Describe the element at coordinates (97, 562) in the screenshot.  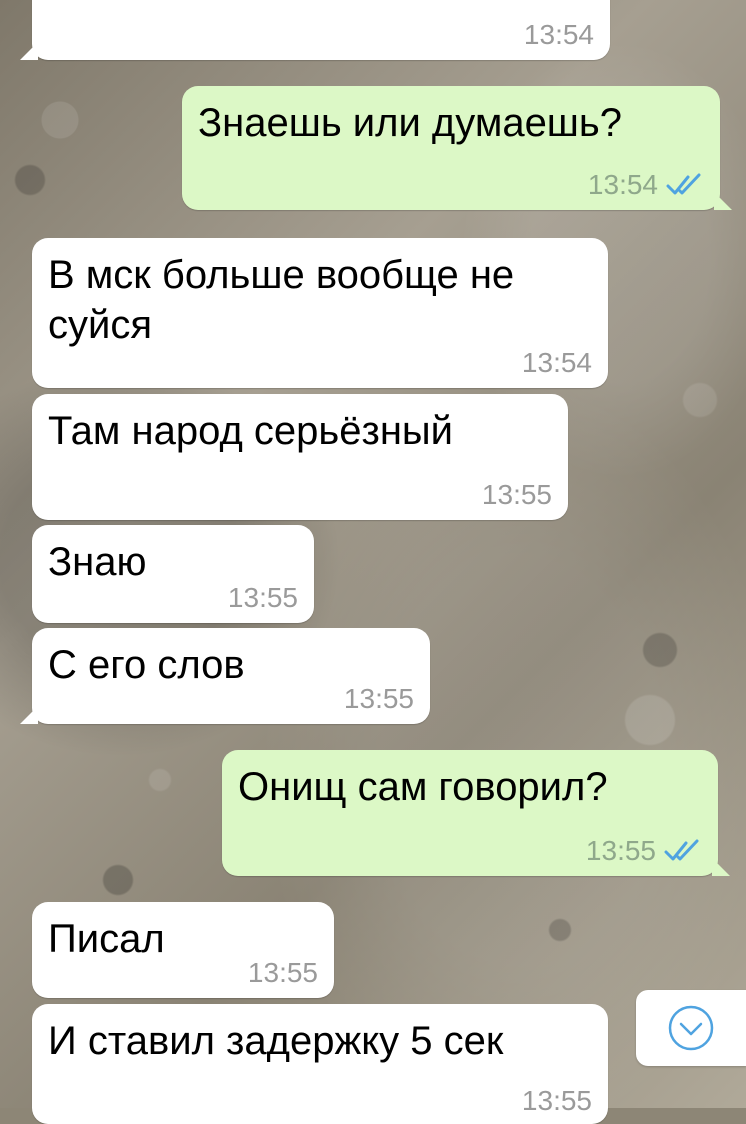
I see `message-text: Знаю` at that location.